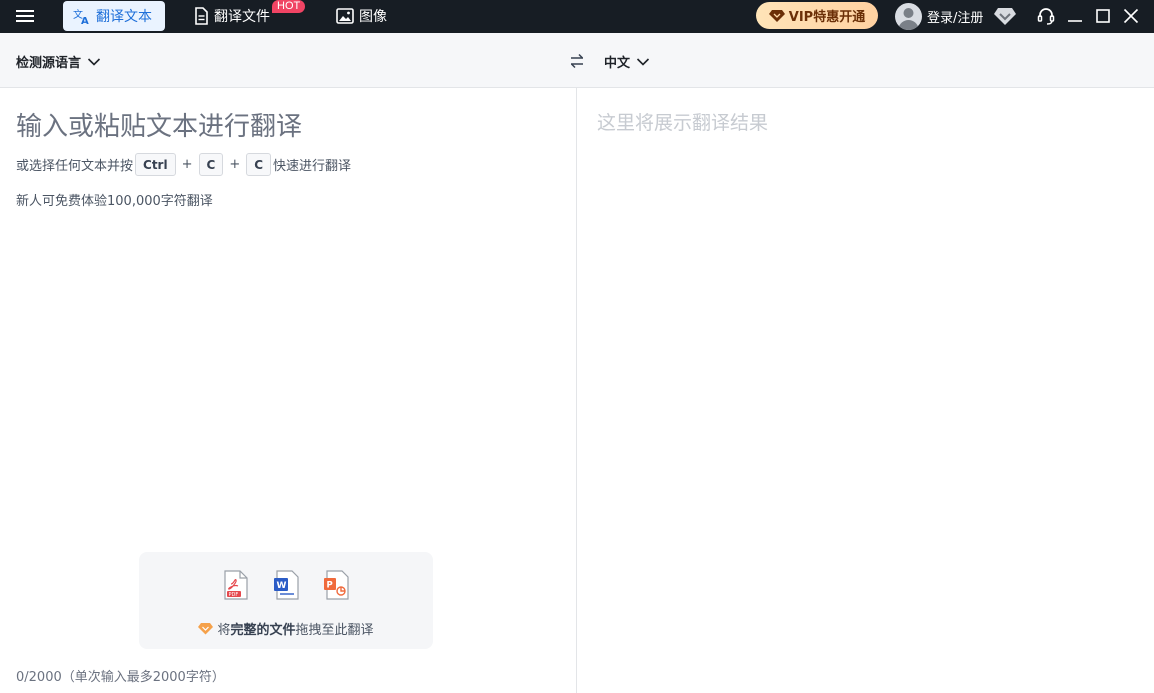  Describe the element at coordinates (124, 17) in the screenshot. I see `tab-label: 翻译文本` at that location.